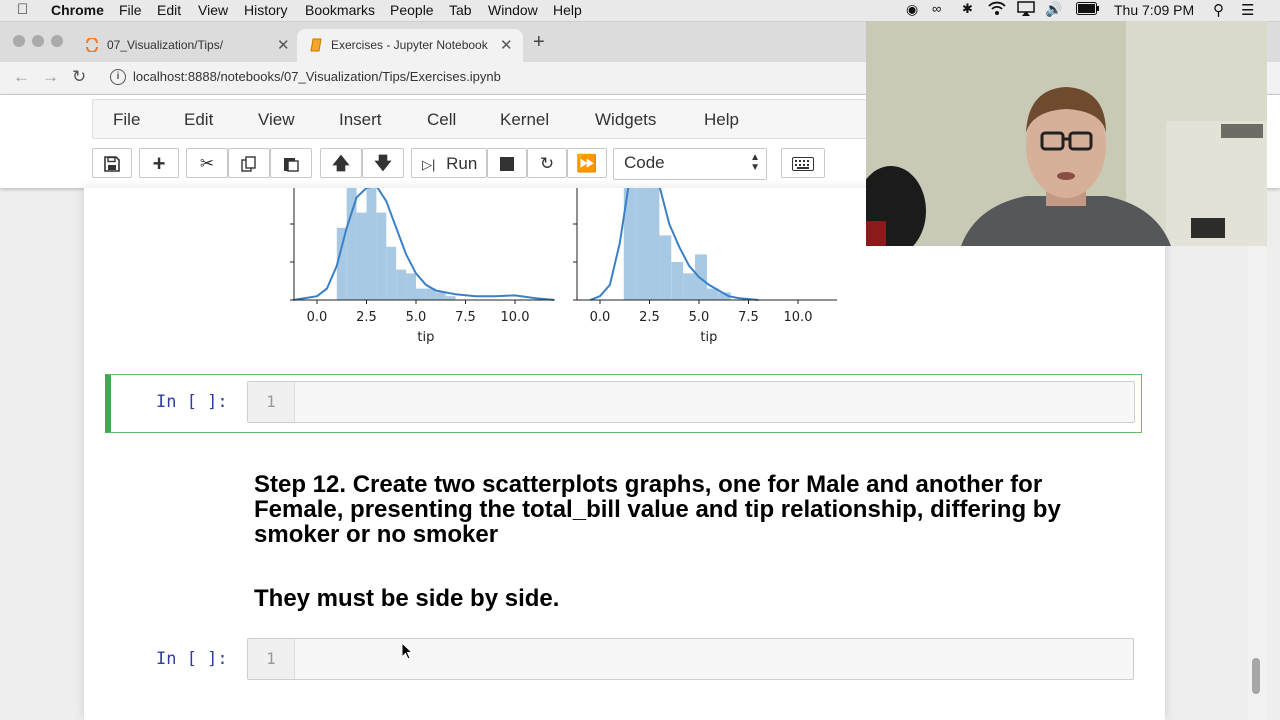  I want to click on run-button: ▷​| Run, so click(449, 163).